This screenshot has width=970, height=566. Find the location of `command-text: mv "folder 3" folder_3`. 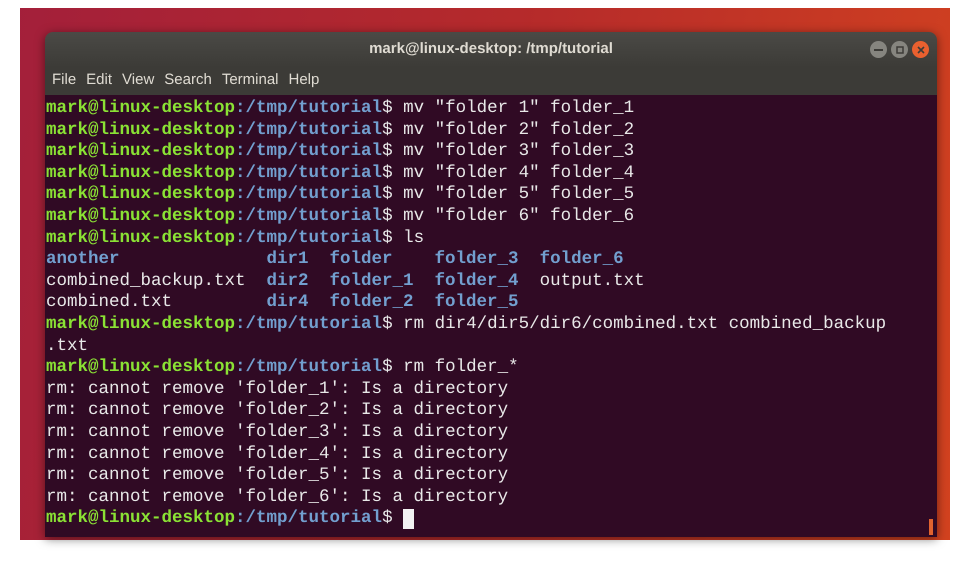

command-text: mv "folder 3" folder_3 is located at coordinates (518, 152).